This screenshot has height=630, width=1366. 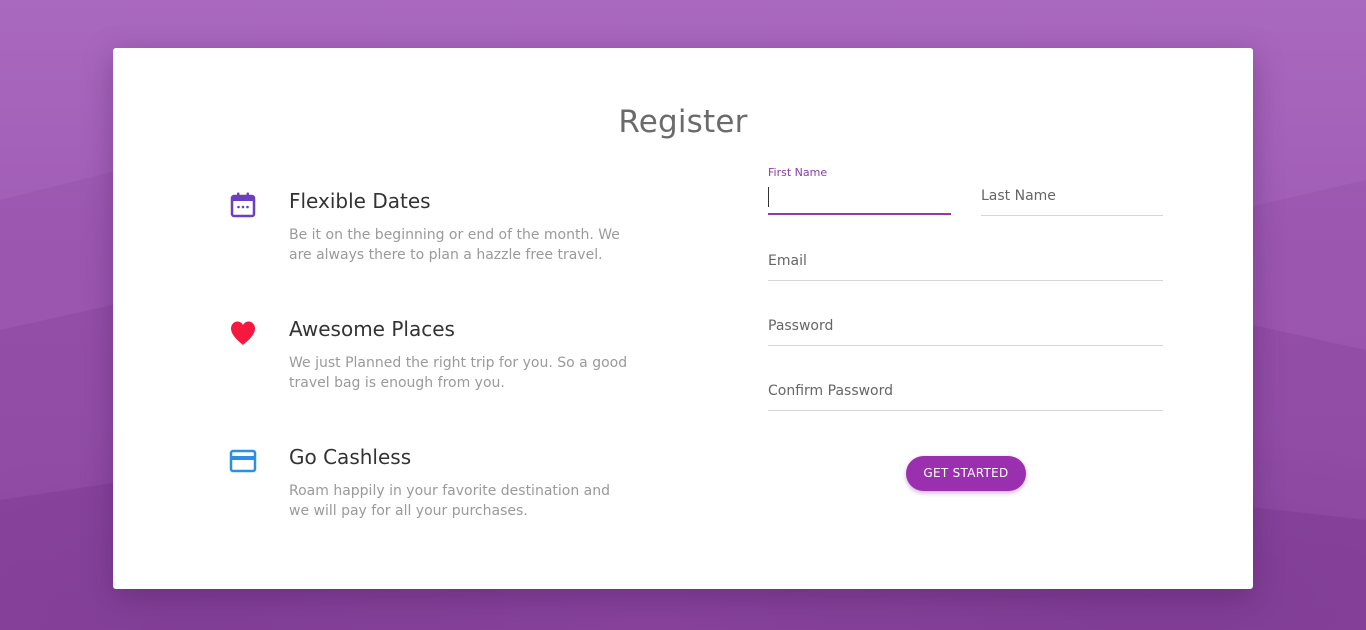 I want to click on feature-title: Go Cashless, so click(x=350, y=457).